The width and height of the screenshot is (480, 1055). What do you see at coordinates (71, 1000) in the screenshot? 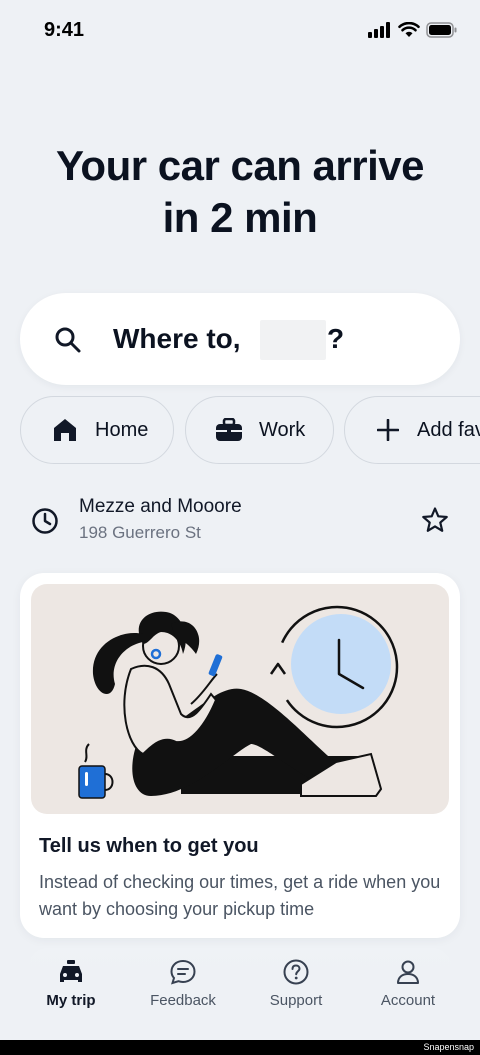
I see `tab-my-trip-label: My trip` at bounding box center [71, 1000].